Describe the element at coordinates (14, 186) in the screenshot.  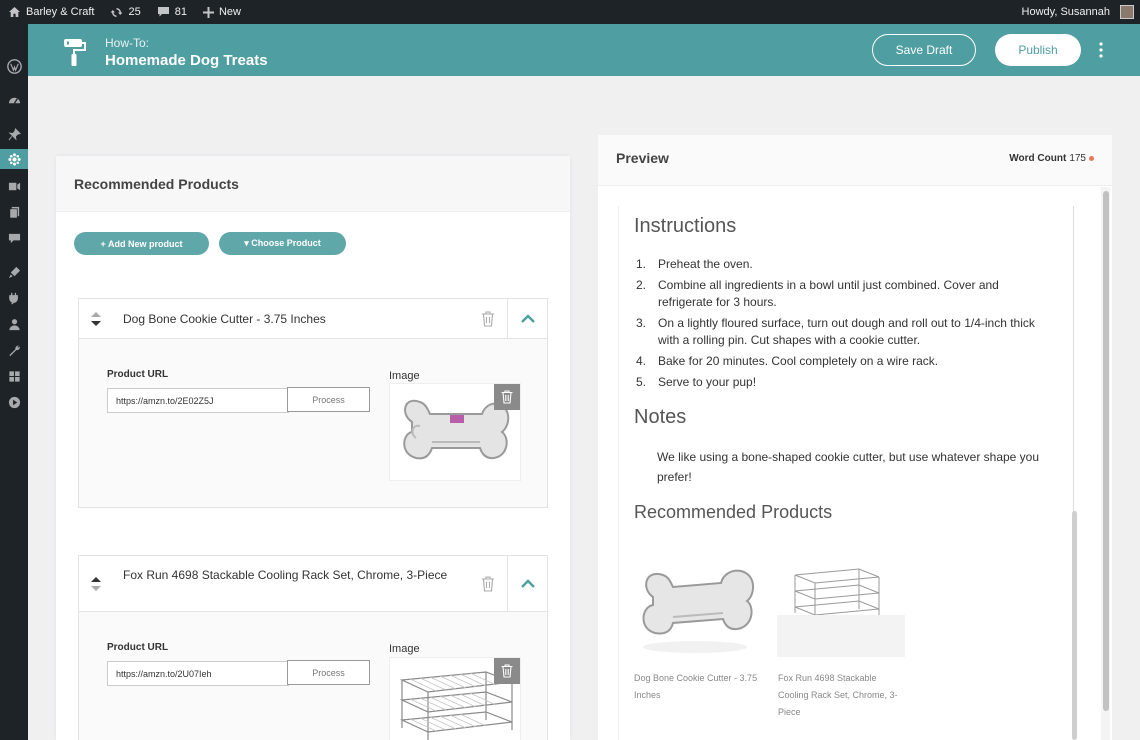
I see `media-icon` at that location.